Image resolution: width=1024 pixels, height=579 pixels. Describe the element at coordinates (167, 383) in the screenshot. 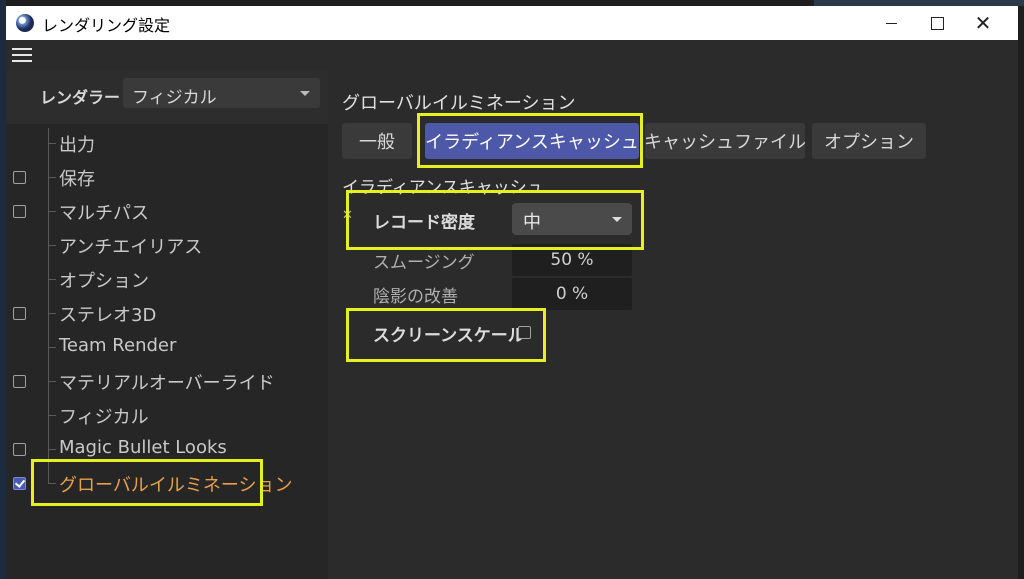

I see `tree-item-label: マテリアルオーバーライド` at that location.